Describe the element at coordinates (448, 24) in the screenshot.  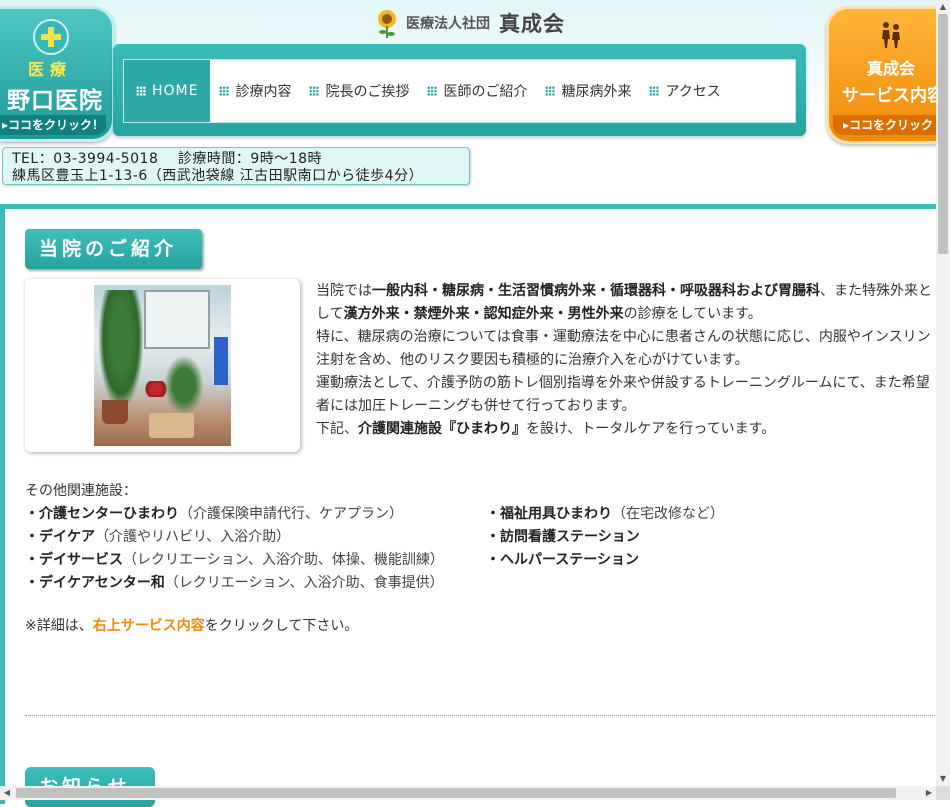
I see `corp-type-label: 医療法人社団` at that location.